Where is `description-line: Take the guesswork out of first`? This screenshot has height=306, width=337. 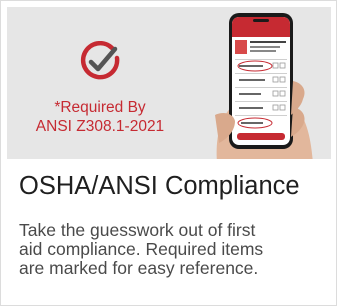
description-line: Take the guesswork out of first is located at coordinates (137, 230).